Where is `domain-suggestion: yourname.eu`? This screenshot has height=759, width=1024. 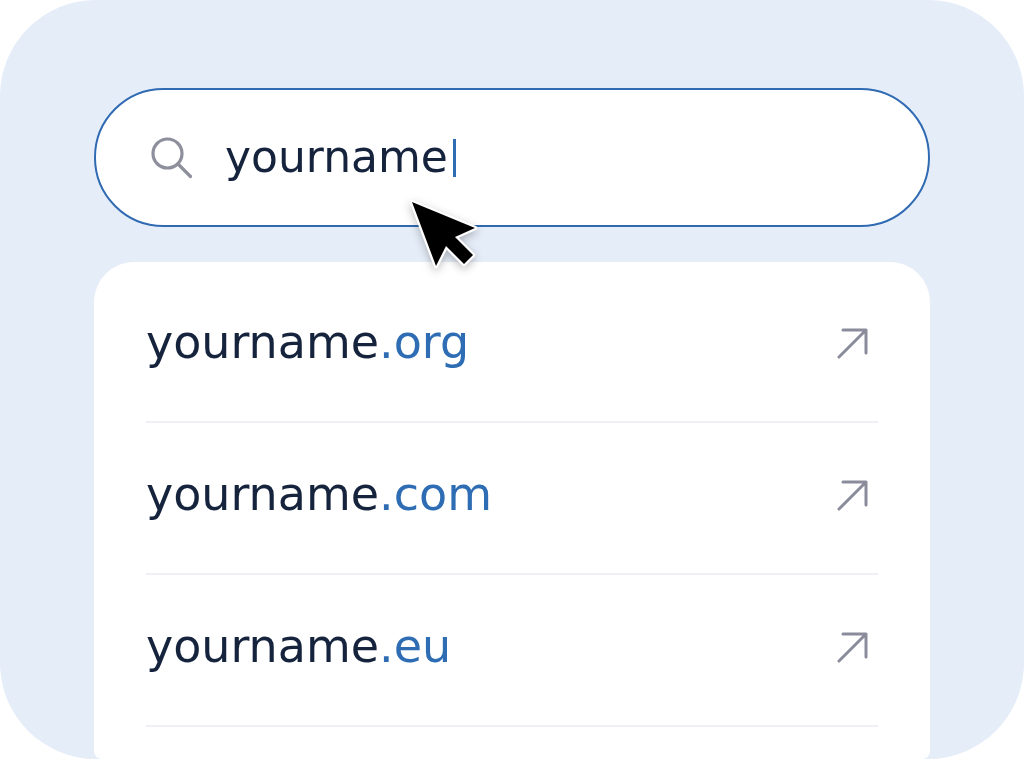 domain-suggestion: yourname.eu is located at coordinates (299, 647).